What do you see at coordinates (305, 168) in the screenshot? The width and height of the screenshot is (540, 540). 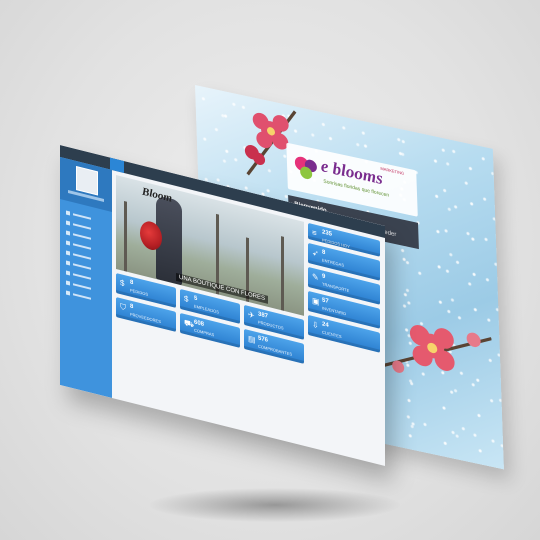 I see `flower-logo-icon` at bounding box center [305, 168].